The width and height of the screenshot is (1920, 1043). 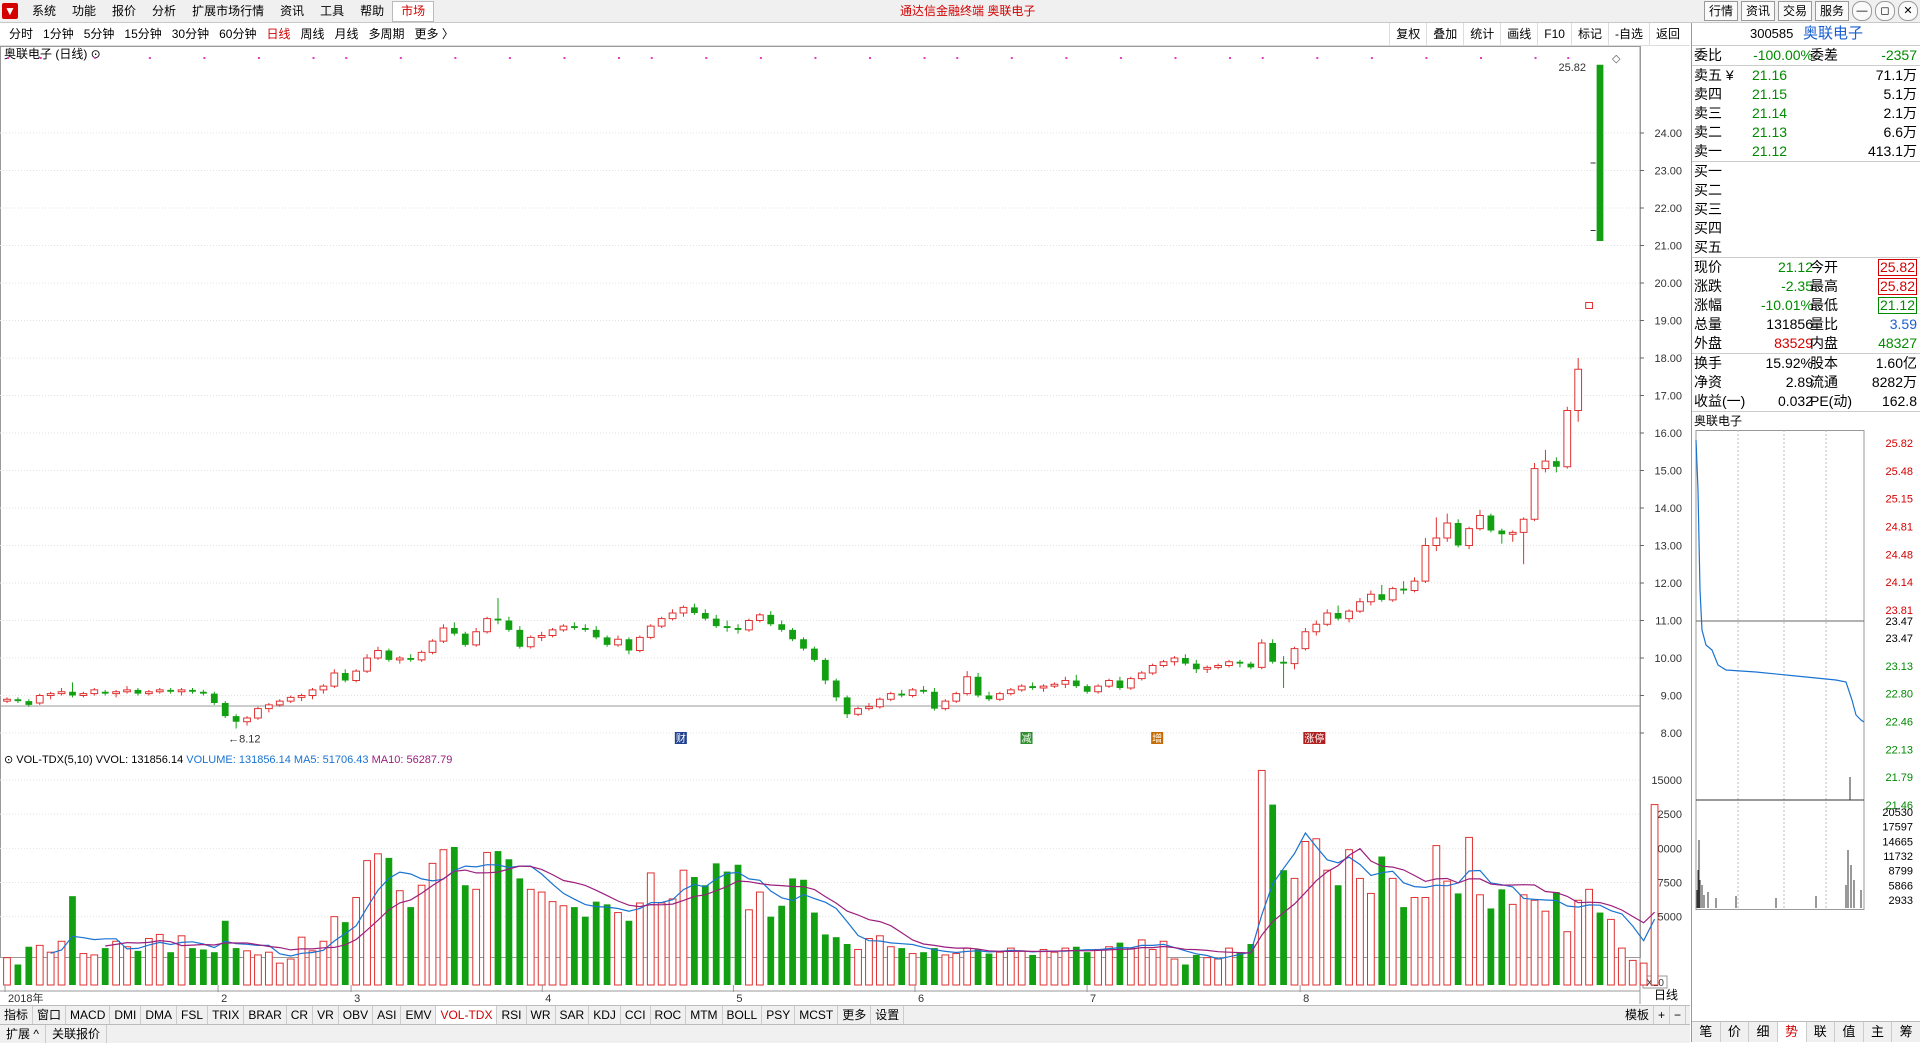 What do you see at coordinates (1757, 11) in the screenshot?
I see `top-button-1: 资讯` at bounding box center [1757, 11].